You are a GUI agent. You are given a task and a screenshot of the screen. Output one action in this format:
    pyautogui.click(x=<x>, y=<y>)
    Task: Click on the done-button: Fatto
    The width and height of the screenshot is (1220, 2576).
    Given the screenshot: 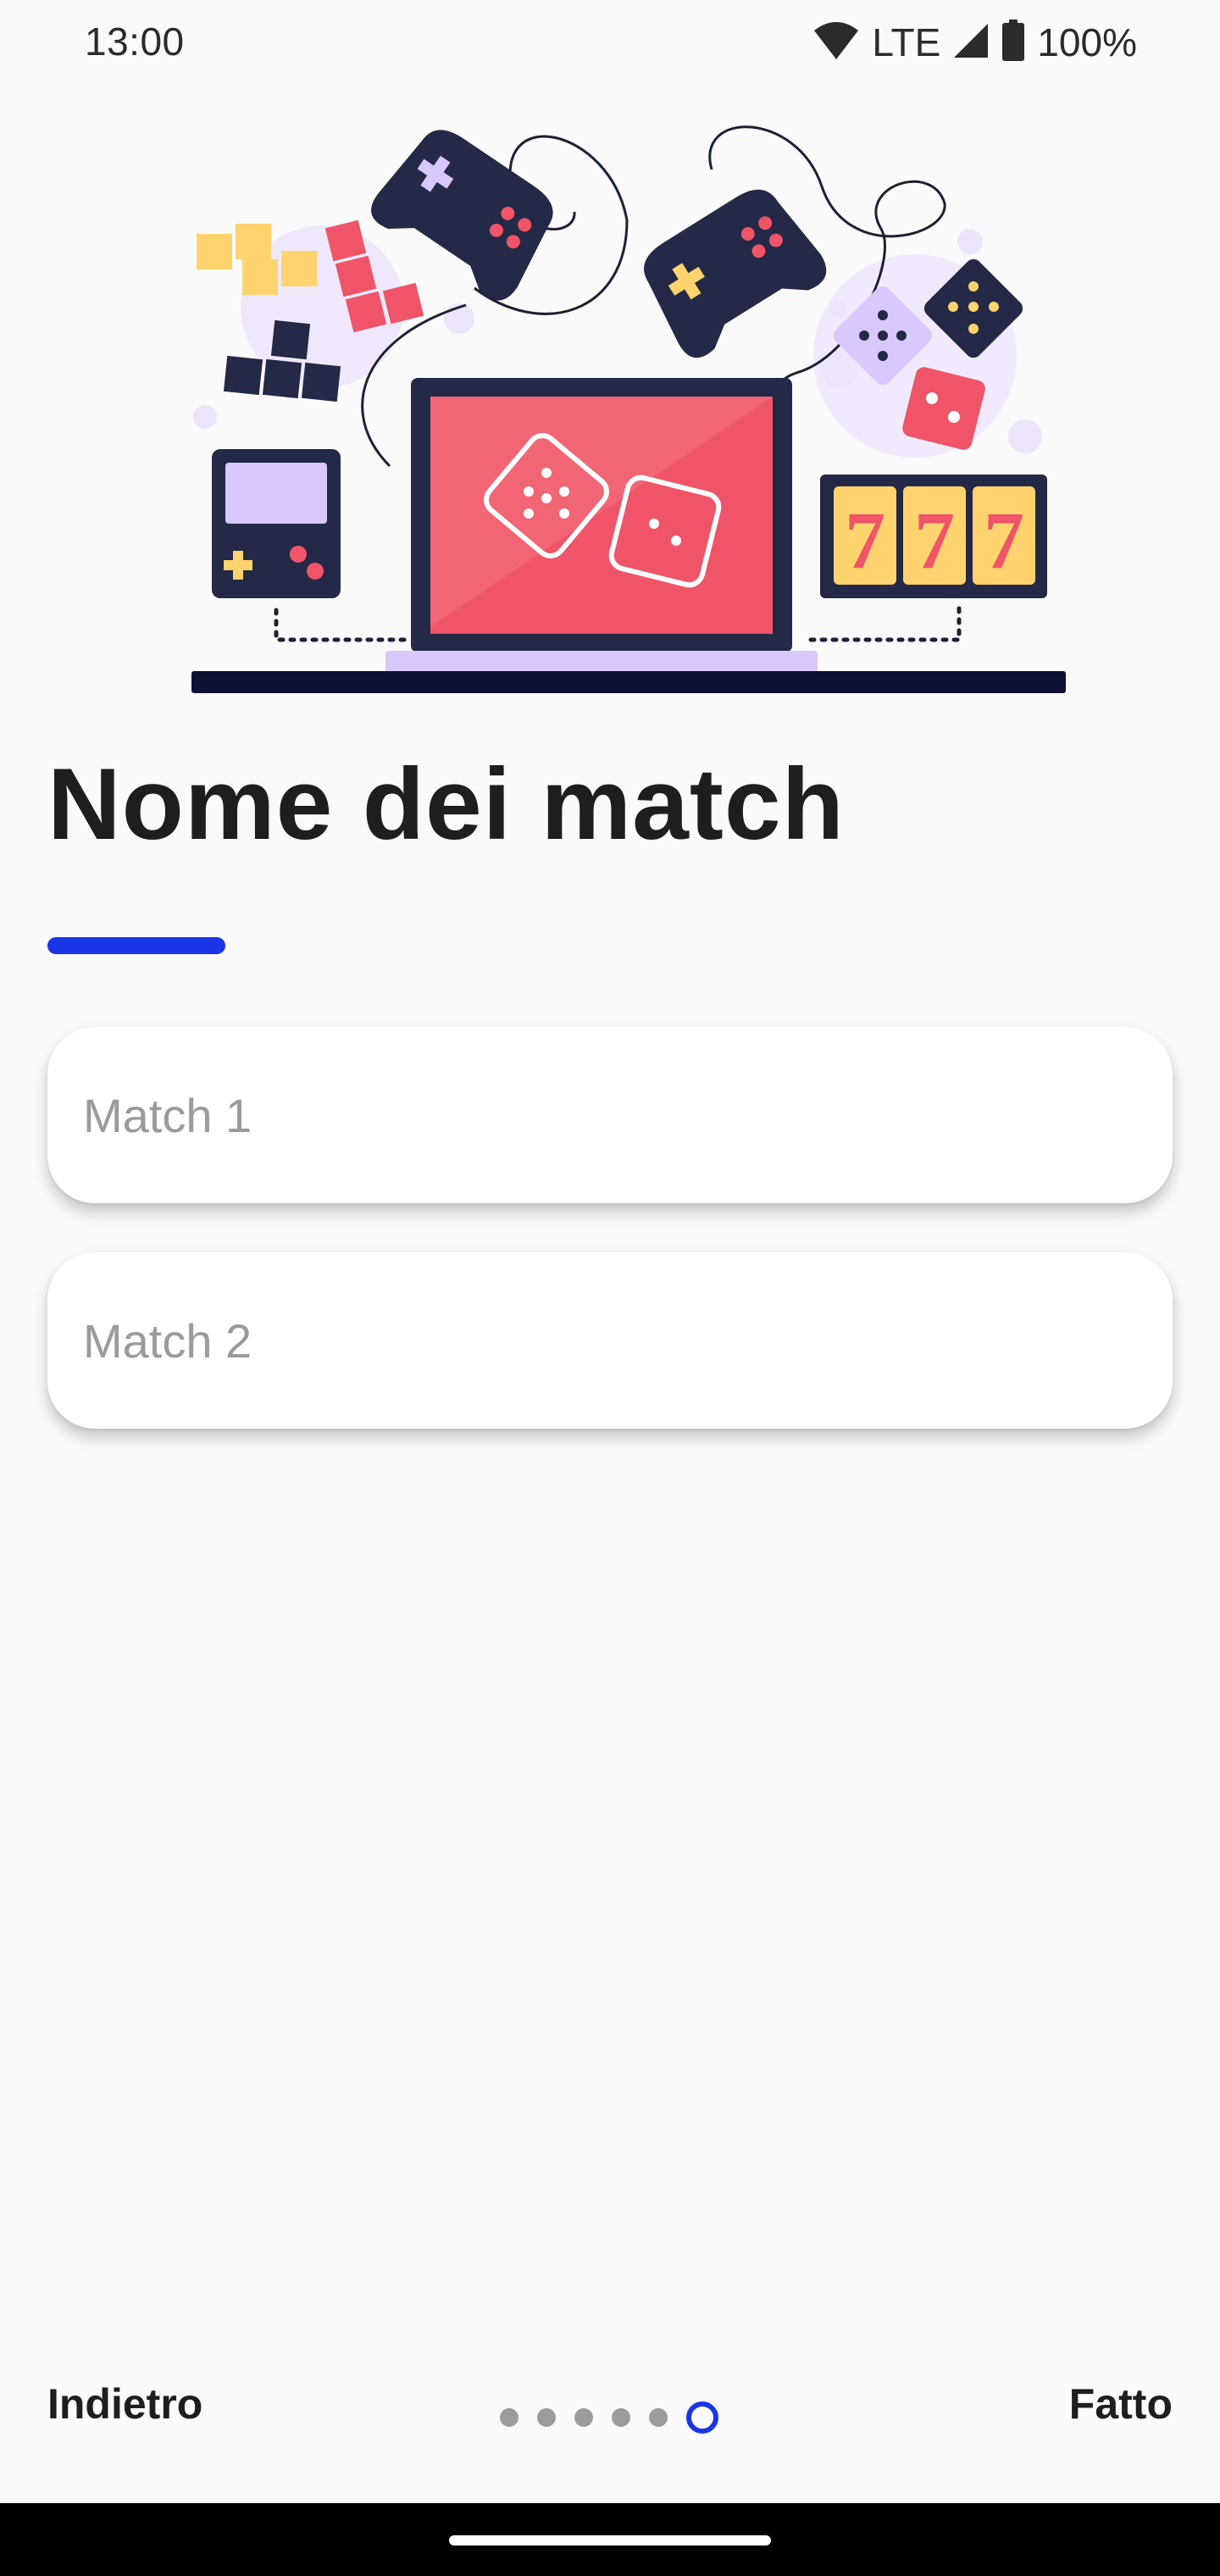 What is the action you would take?
    pyautogui.click(x=1121, y=2404)
    